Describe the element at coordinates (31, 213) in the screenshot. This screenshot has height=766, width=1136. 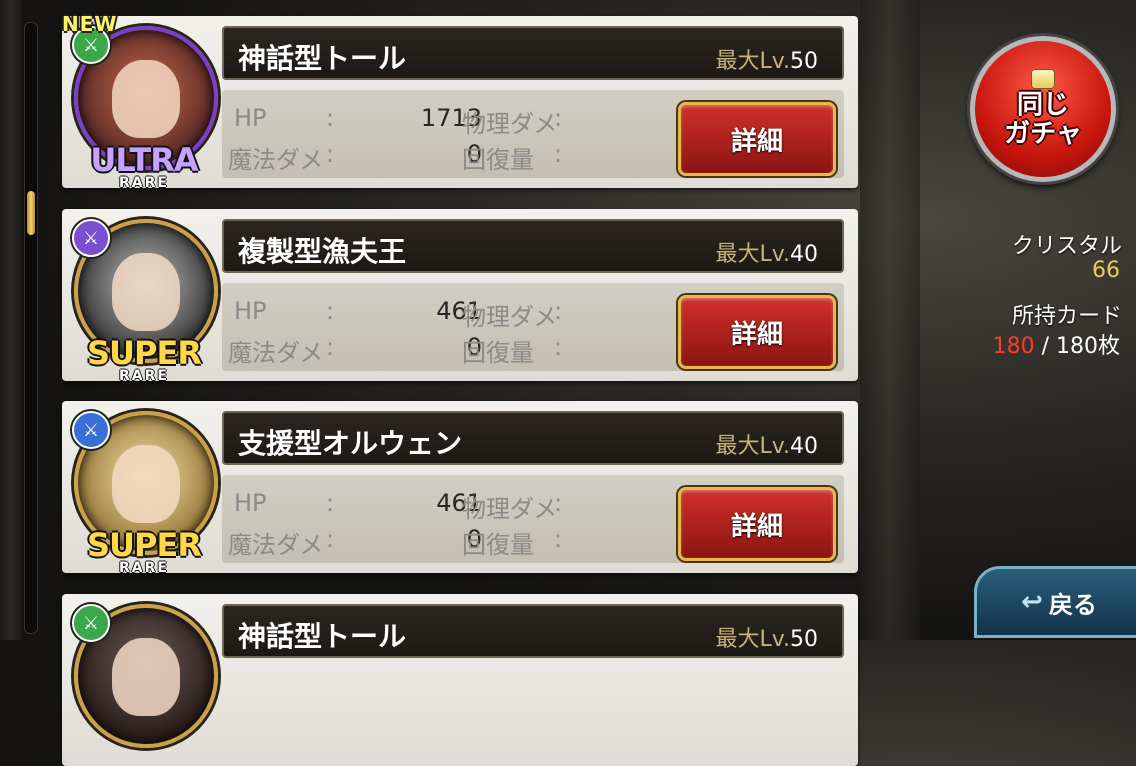
I see `scrollbar-thumb` at that location.